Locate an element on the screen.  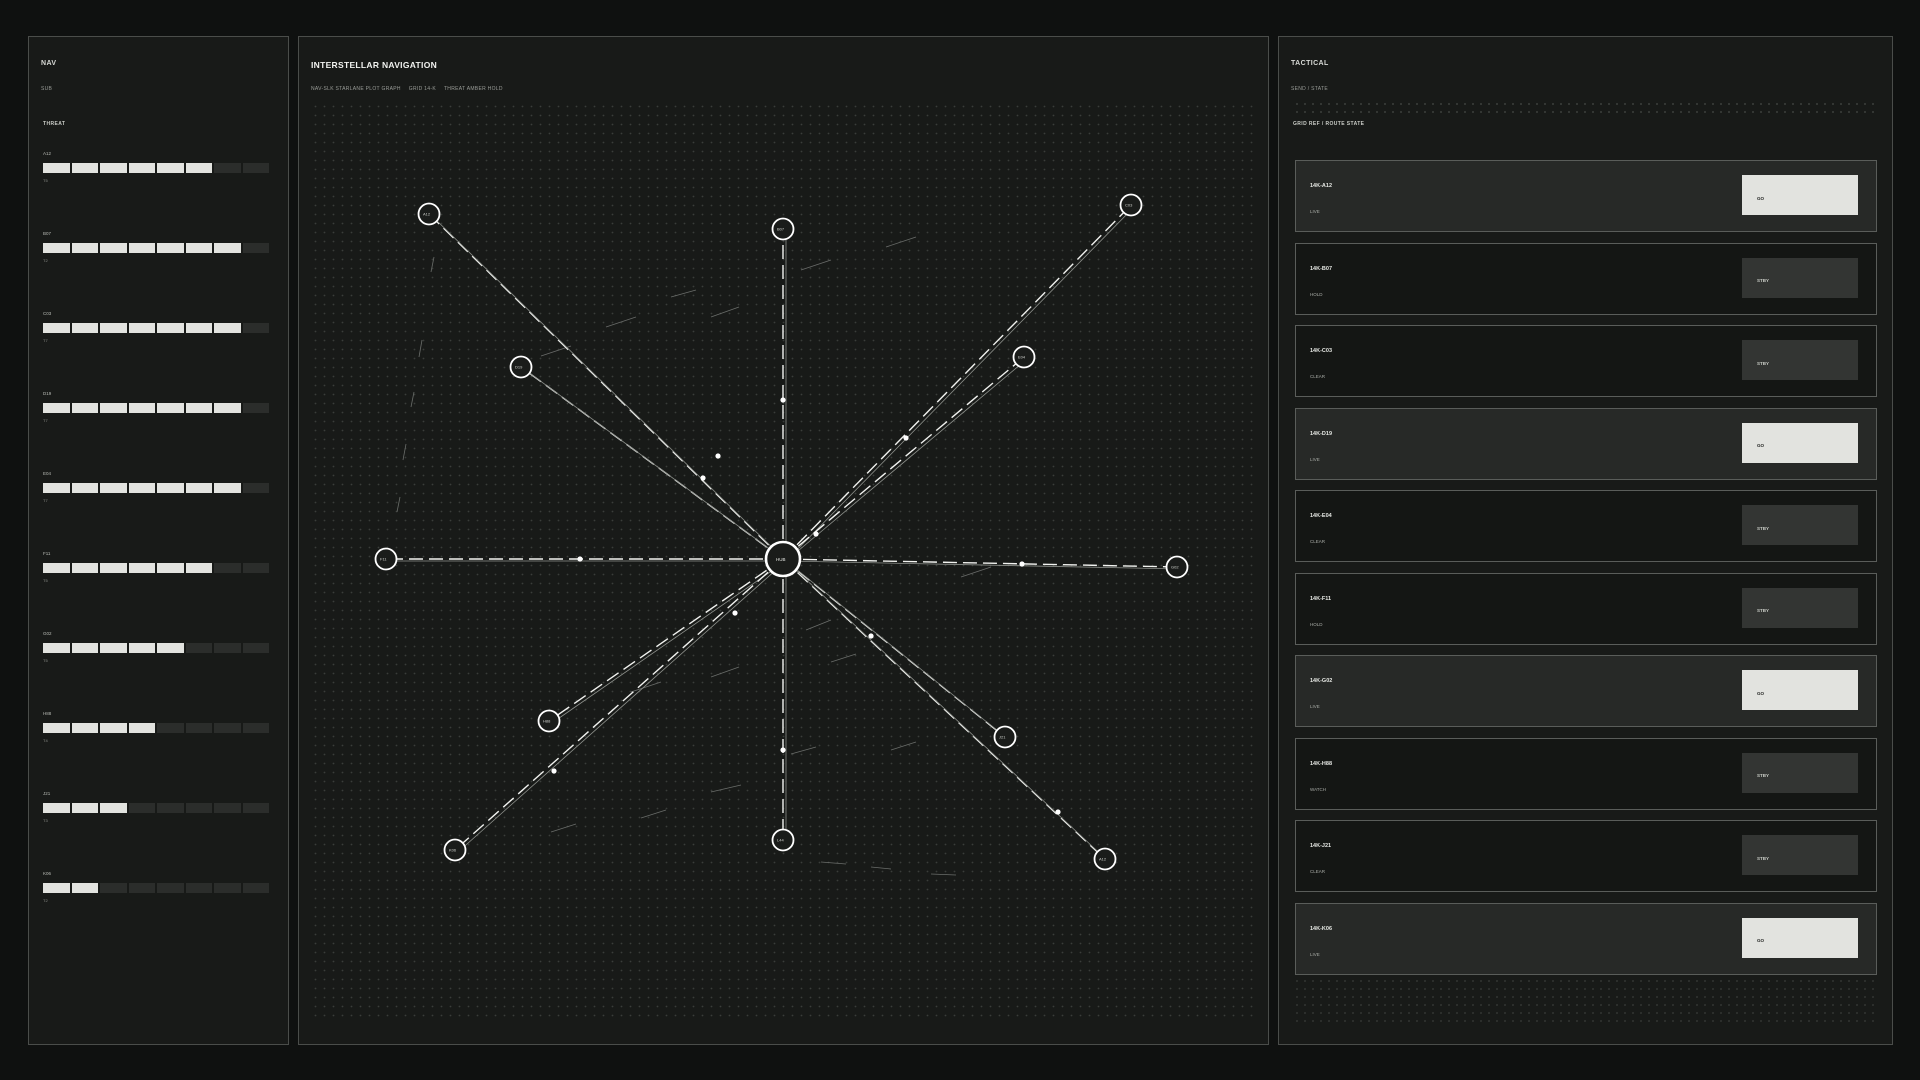
threat-row: D19 T7 is located at coordinates (157, 431).